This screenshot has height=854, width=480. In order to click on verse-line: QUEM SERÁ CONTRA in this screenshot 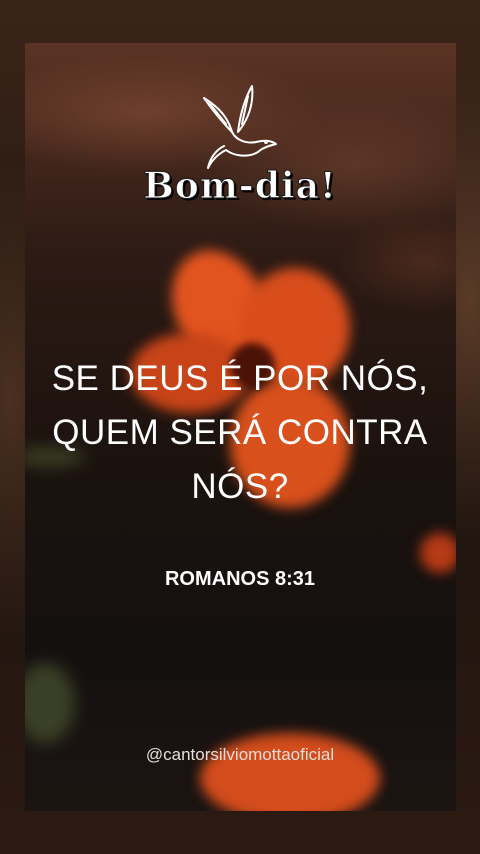, I will do `click(240, 432)`.